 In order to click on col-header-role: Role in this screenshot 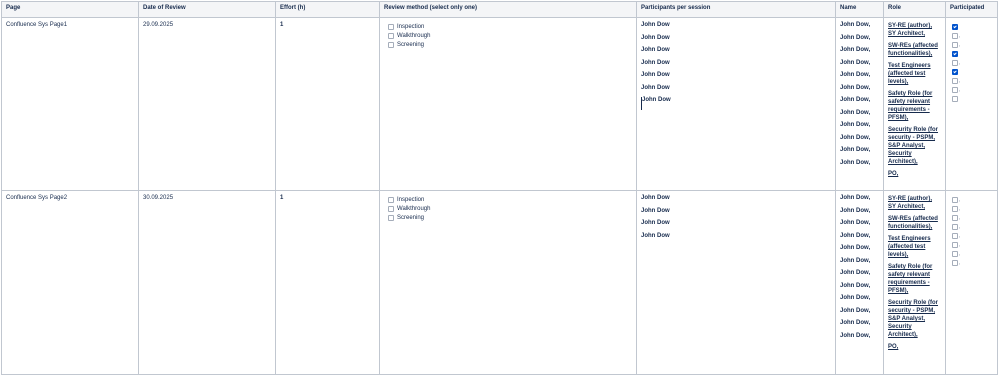, I will do `click(914, 9)`.